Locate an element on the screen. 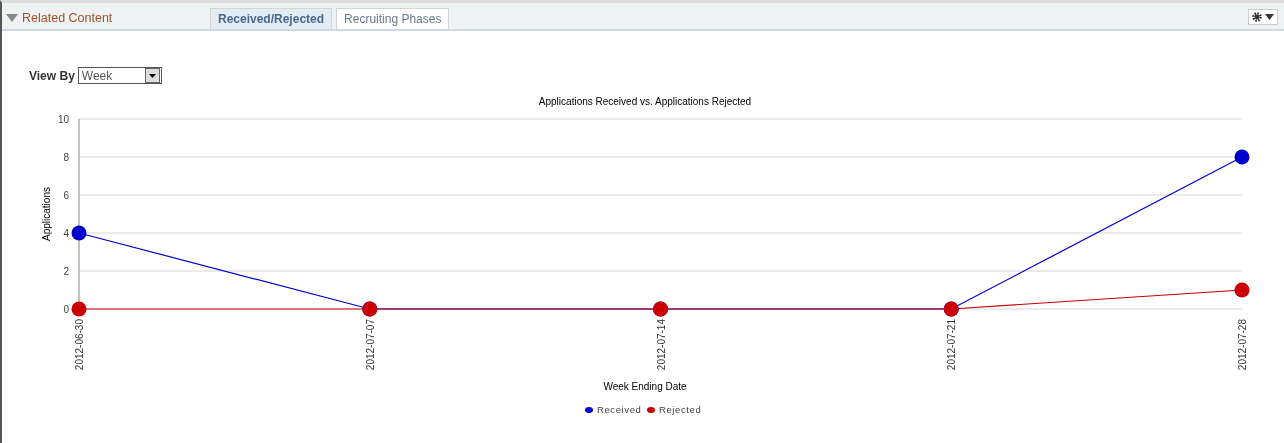 The height and width of the screenshot is (443, 1284). y-tick-label: 4 is located at coordinates (66, 233).